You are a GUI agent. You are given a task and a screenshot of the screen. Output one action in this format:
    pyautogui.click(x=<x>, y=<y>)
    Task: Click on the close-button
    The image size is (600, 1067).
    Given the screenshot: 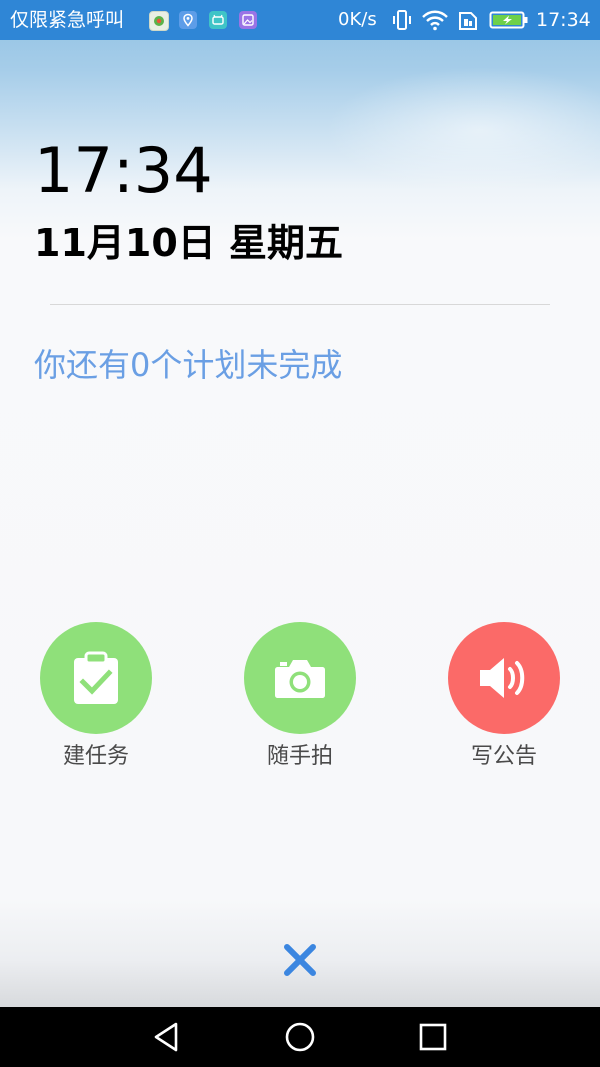 What is the action you would take?
    pyautogui.click(x=300, y=960)
    